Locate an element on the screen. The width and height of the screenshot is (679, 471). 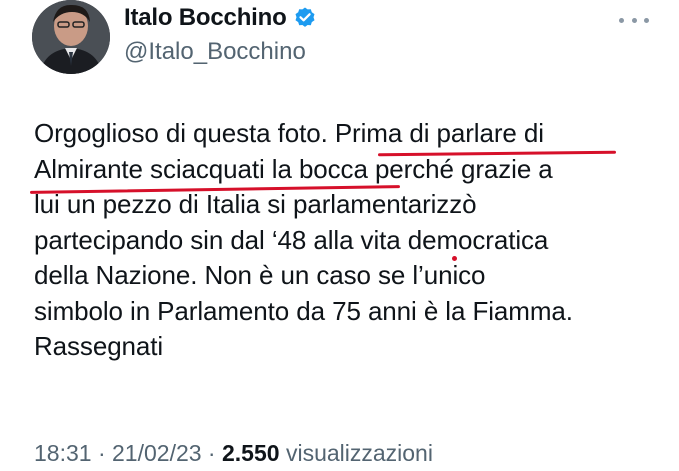
views-label: visualizzazioni is located at coordinates (356, 453).